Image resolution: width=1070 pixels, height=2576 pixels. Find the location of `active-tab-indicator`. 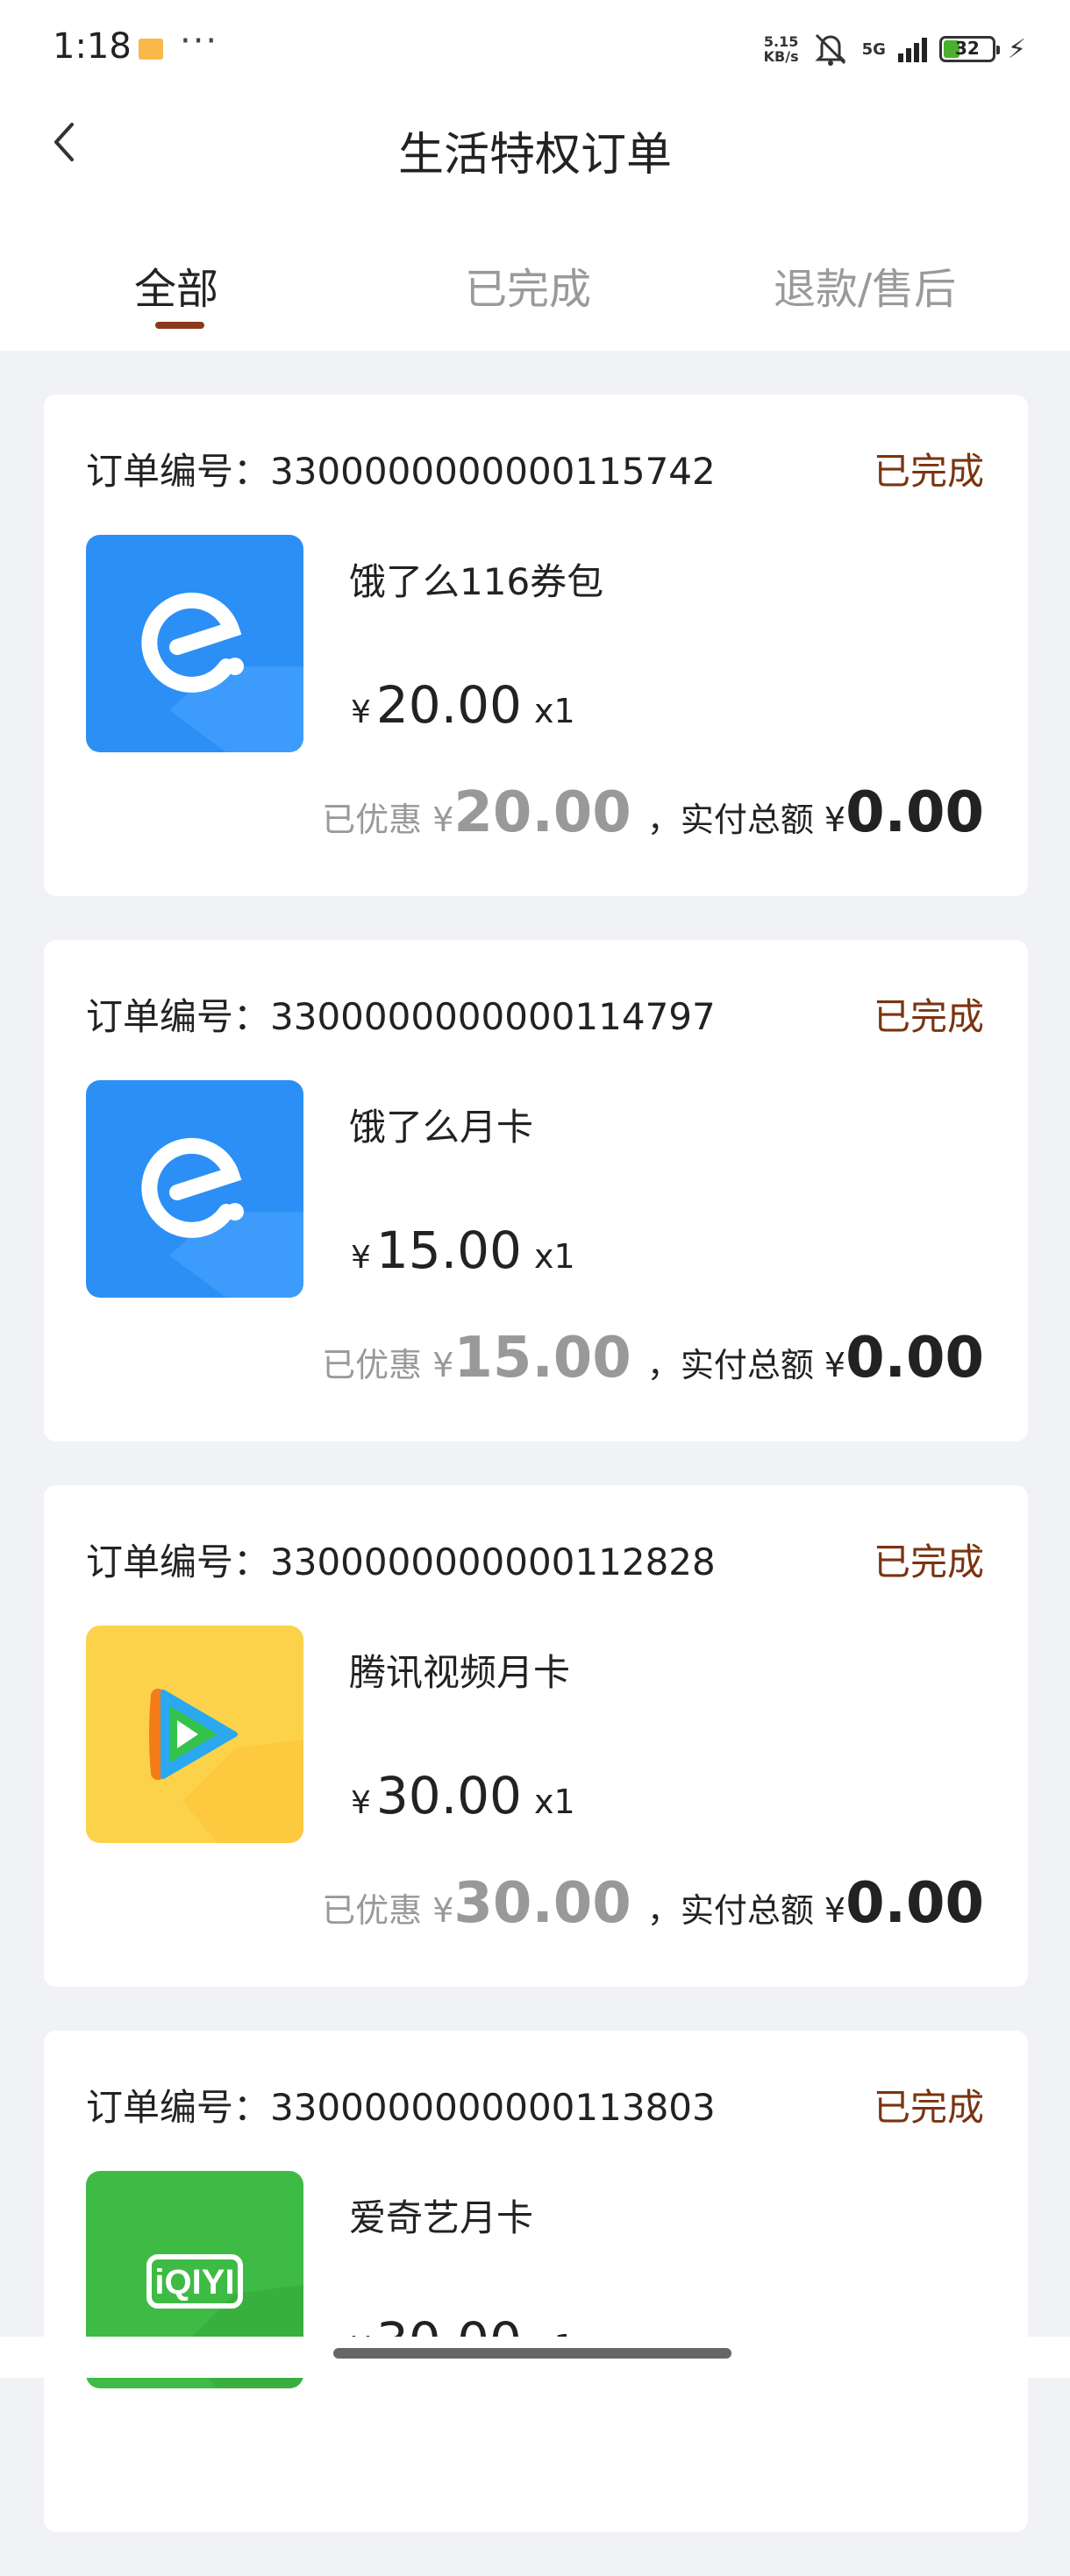

active-tab-indicator is located at coordinates (179, 325).